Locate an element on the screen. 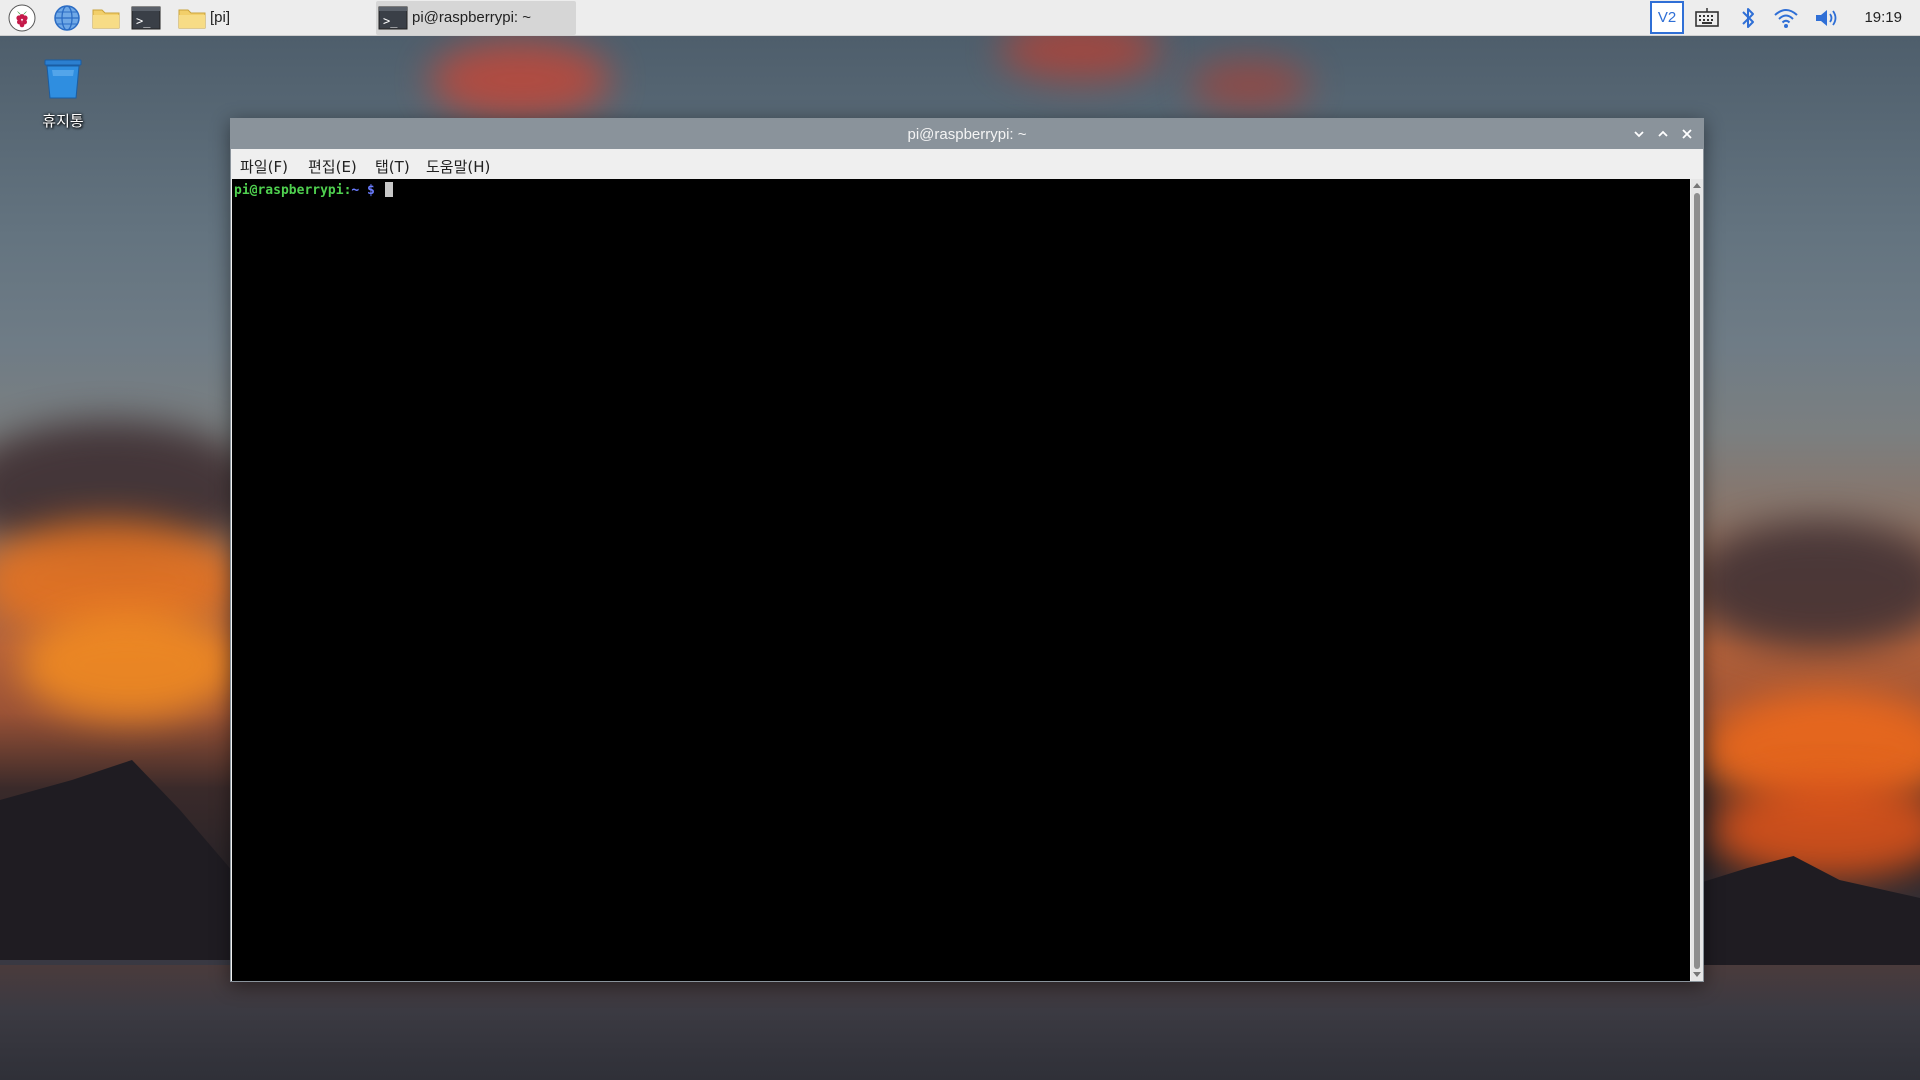  terminal-icon: >_ is located at coordinates (393, 18).